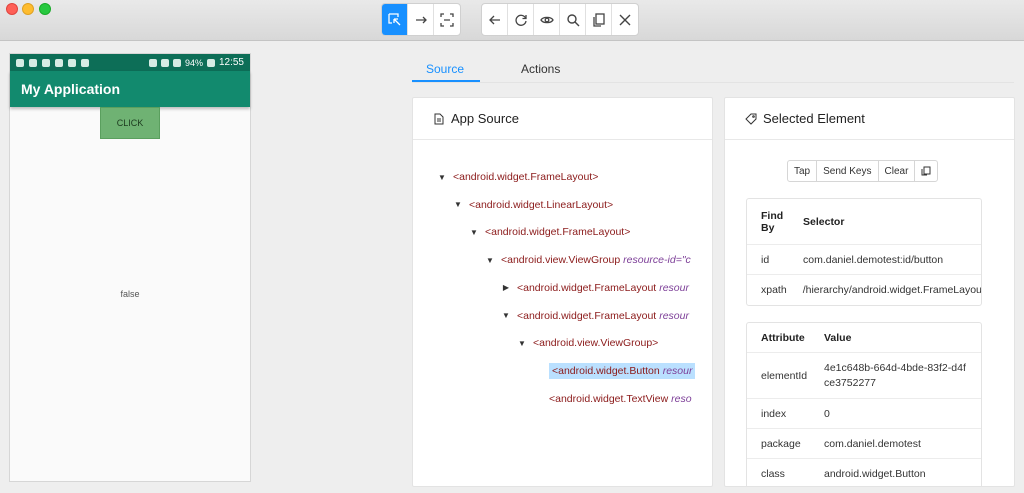 The image size is (1024, 493). I want to click on search-button, so click(573, 19).